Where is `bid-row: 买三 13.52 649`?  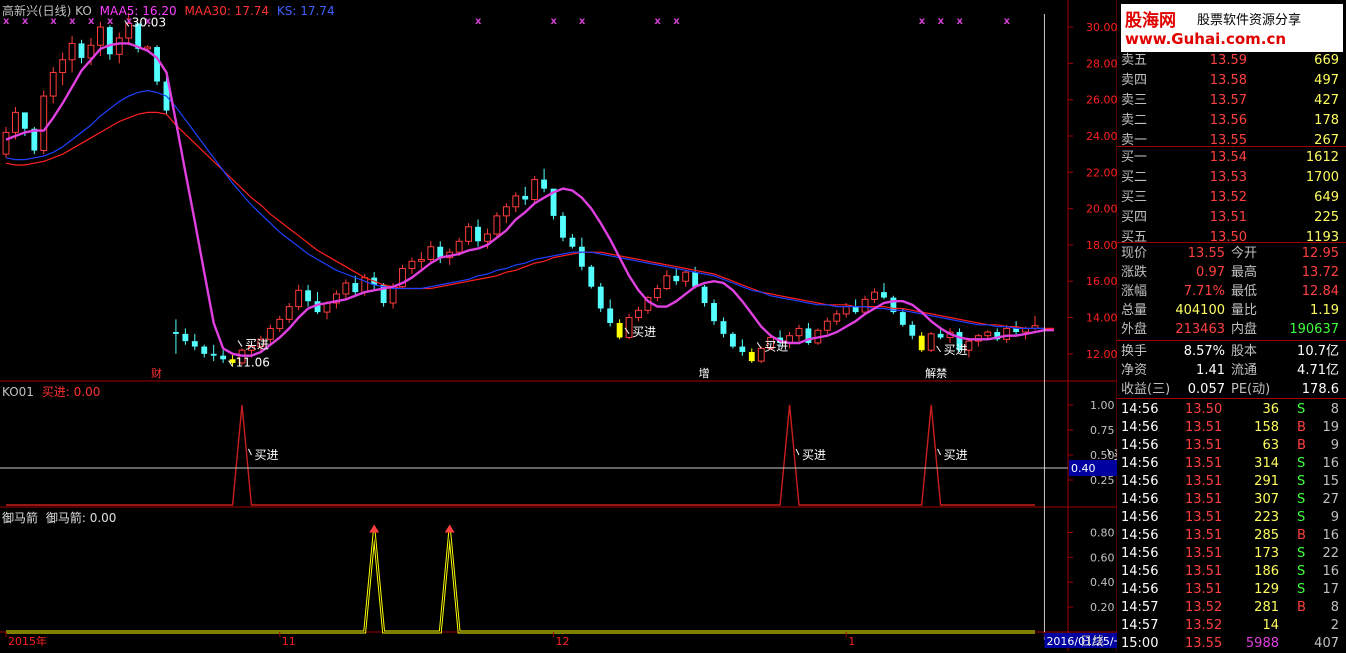
bid-row: 买三 13.52 649 is located at coordinates (1232, 198).